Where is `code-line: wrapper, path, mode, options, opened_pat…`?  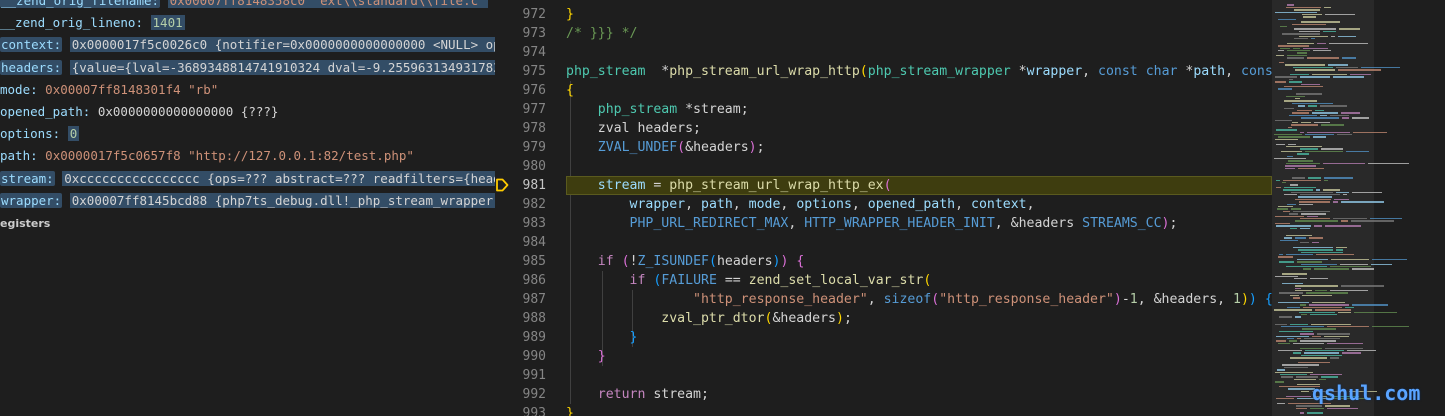
code-line: wrapper, path, mode, options, opened_pat… is located at coordinates (800, 204).